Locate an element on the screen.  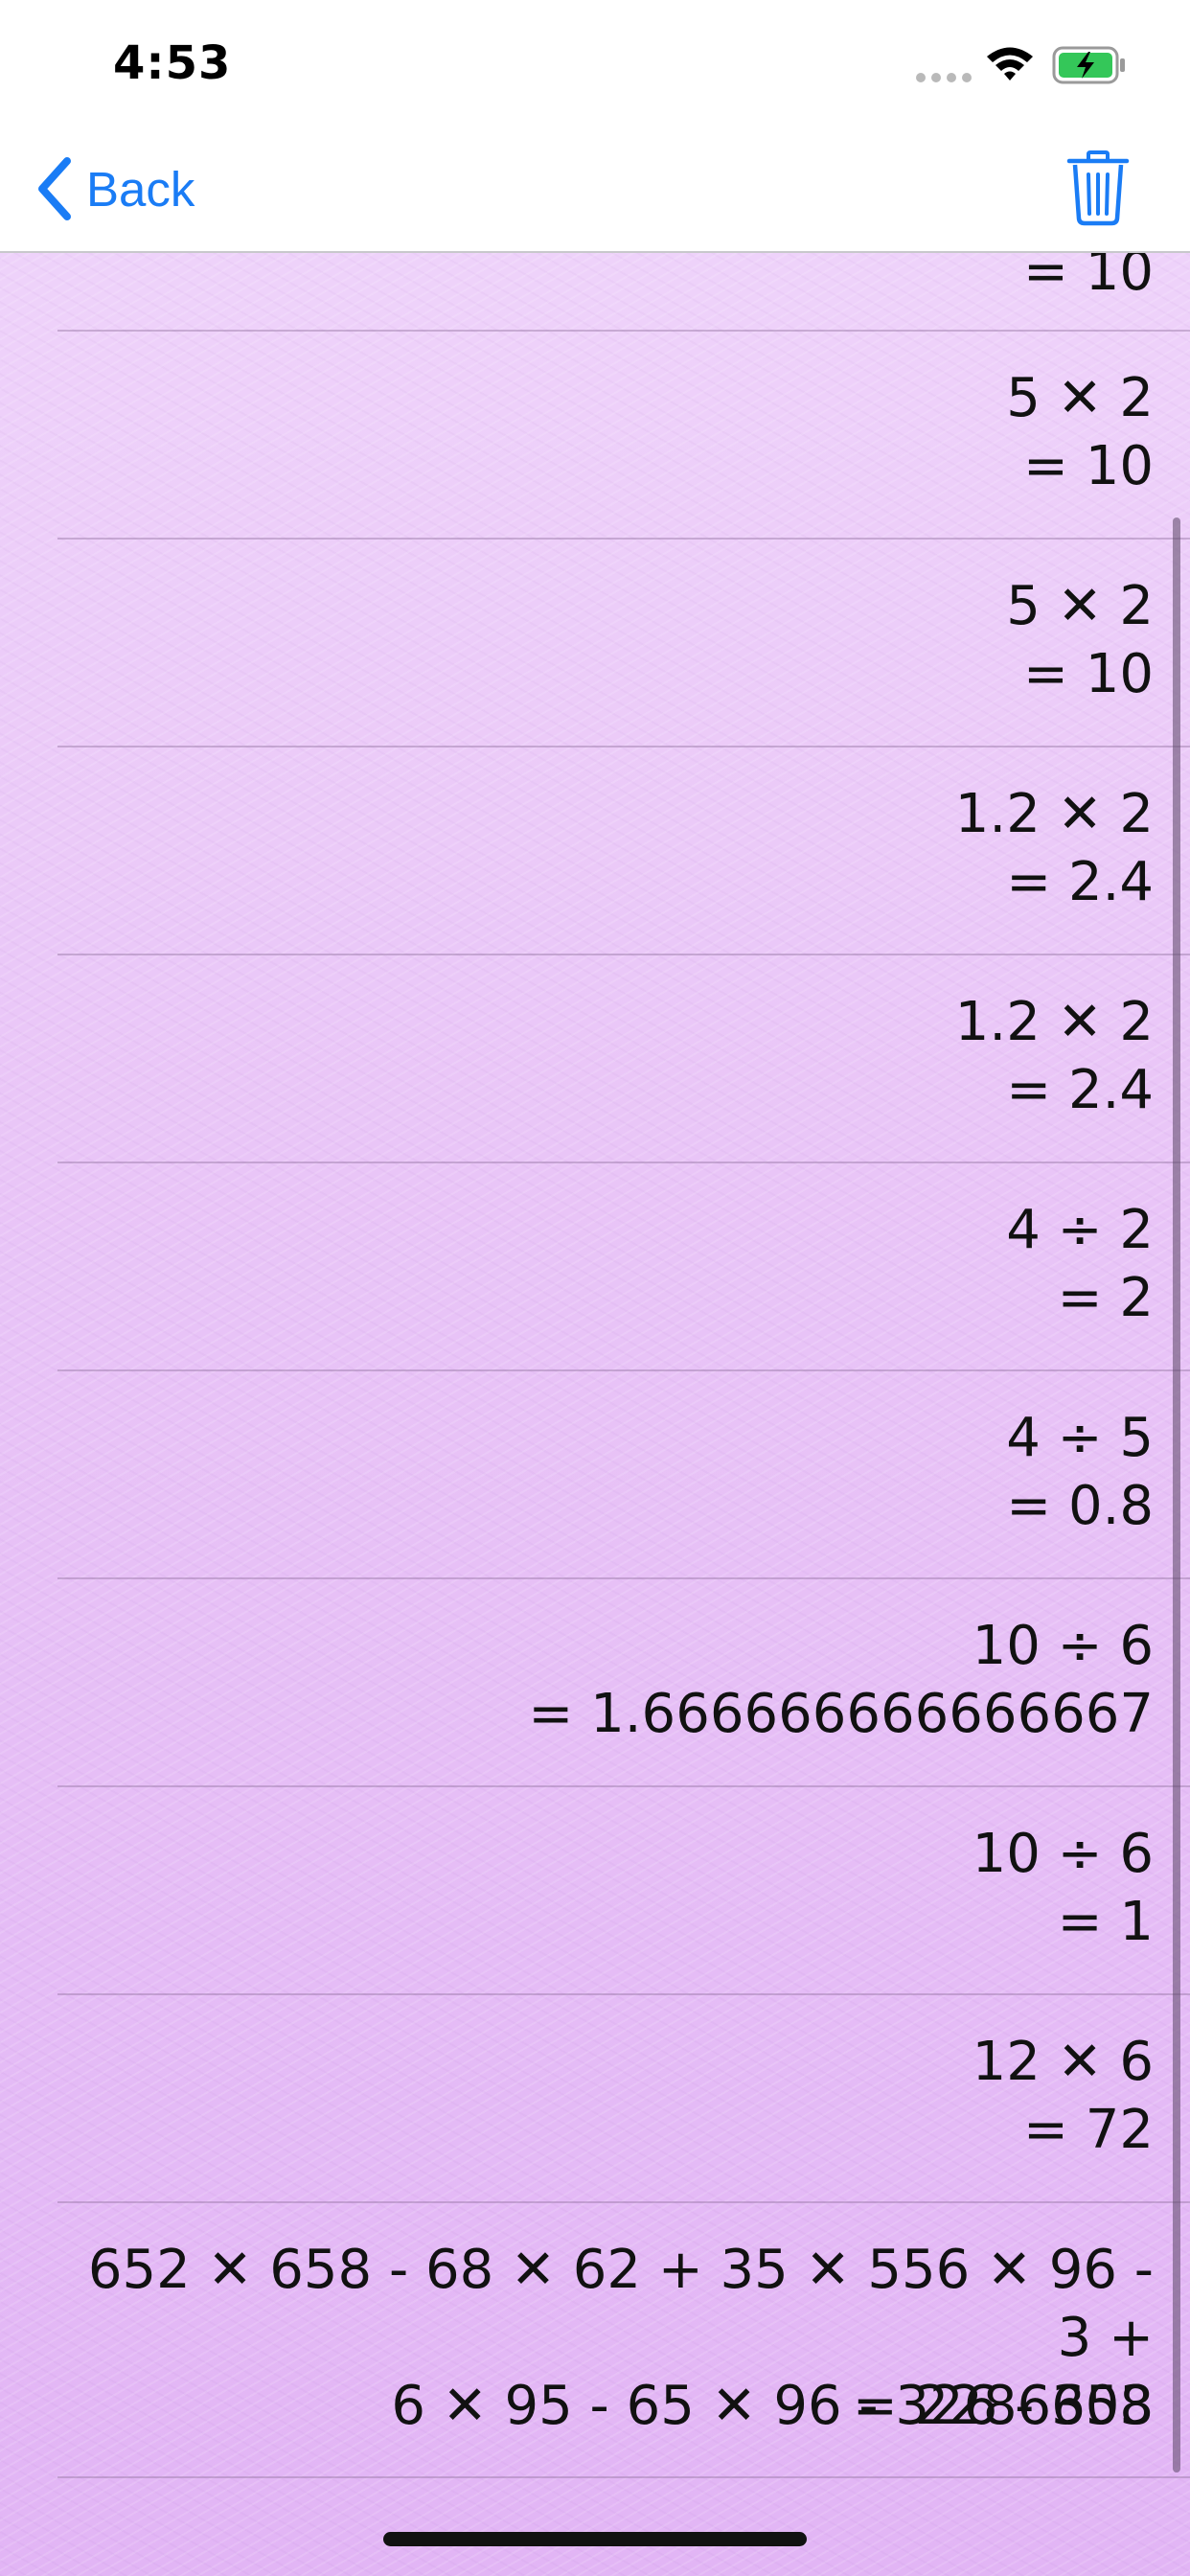
status-bar: 4:53 is located at coordinates (595, 63).